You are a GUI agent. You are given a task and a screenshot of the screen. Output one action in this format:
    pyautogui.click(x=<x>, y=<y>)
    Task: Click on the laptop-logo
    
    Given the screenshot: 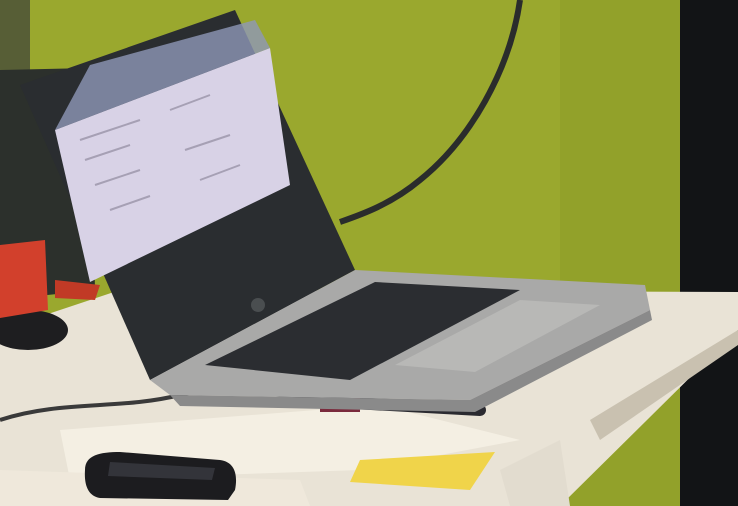 What is the action you would take?
    pyautogui.click(x=258, y=305)
    